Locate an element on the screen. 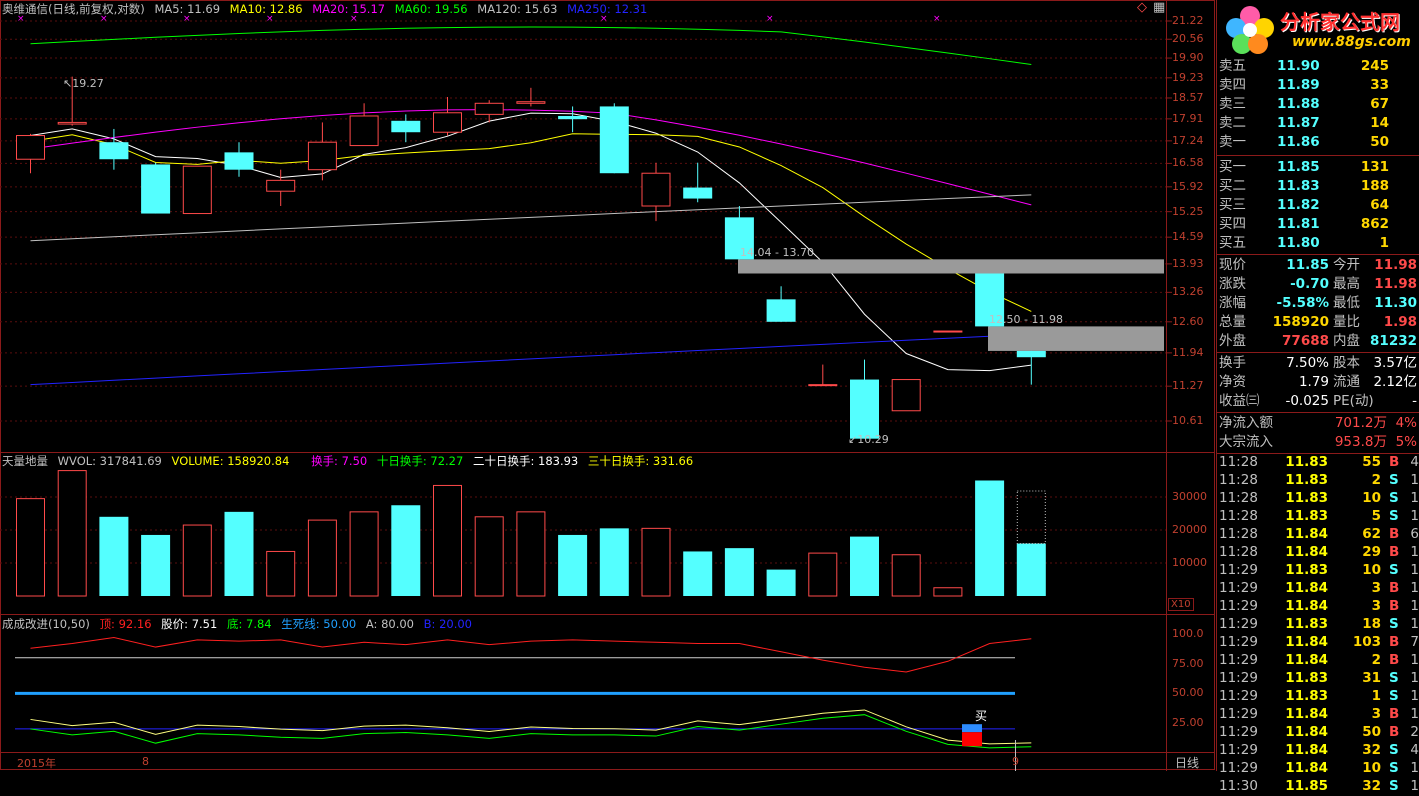 The height and width of the screenshot is (796, 1419). stat-label: 最高 is located at coordinates (1346, 284).